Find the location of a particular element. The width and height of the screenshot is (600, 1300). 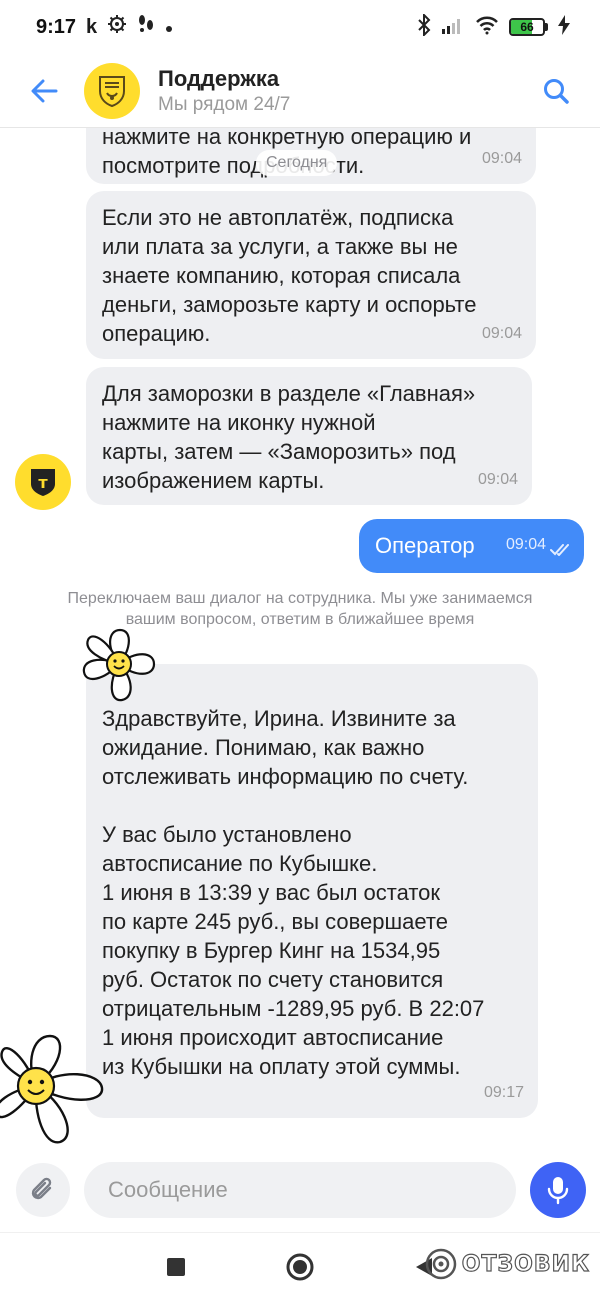

search-button is located at coordinates (556, 91).